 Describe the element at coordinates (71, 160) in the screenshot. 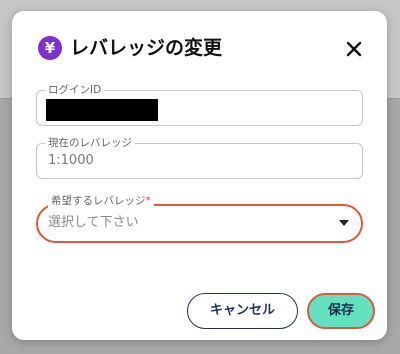

I see `current-leverage-value: 1:1000` at that location.